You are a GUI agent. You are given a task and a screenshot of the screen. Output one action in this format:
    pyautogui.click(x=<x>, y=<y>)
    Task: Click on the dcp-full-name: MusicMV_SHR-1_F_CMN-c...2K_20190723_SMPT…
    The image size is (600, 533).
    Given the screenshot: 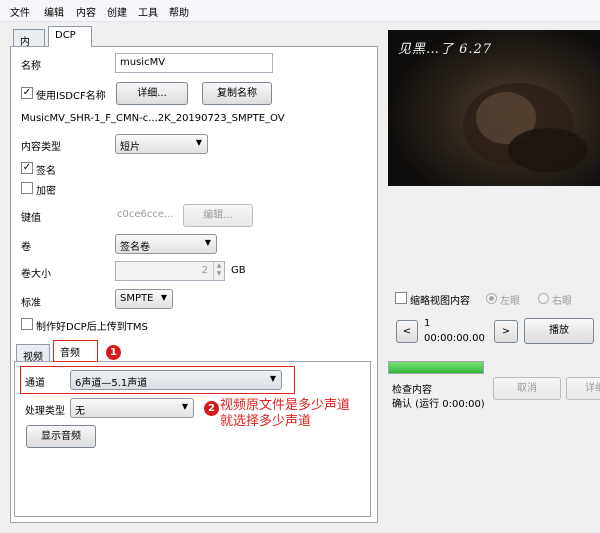 What is the action you would take?
    pyautogui.click(x=153, y=118)
    